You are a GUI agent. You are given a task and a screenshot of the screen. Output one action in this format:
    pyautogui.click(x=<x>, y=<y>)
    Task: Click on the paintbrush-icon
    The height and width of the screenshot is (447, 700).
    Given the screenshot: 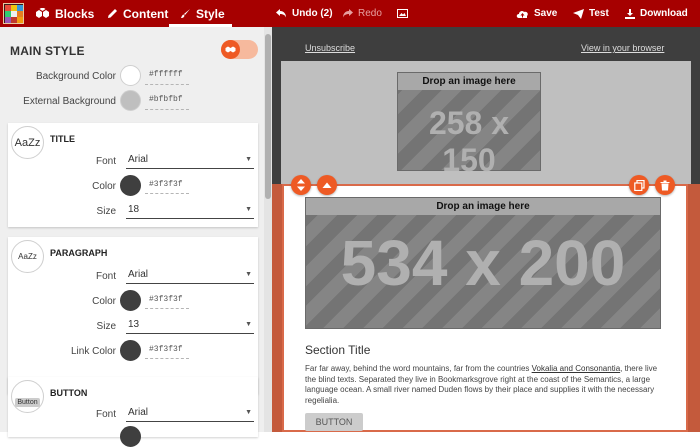 What is the action you would take?
    pyautogui.click(x=185, y=13)
    